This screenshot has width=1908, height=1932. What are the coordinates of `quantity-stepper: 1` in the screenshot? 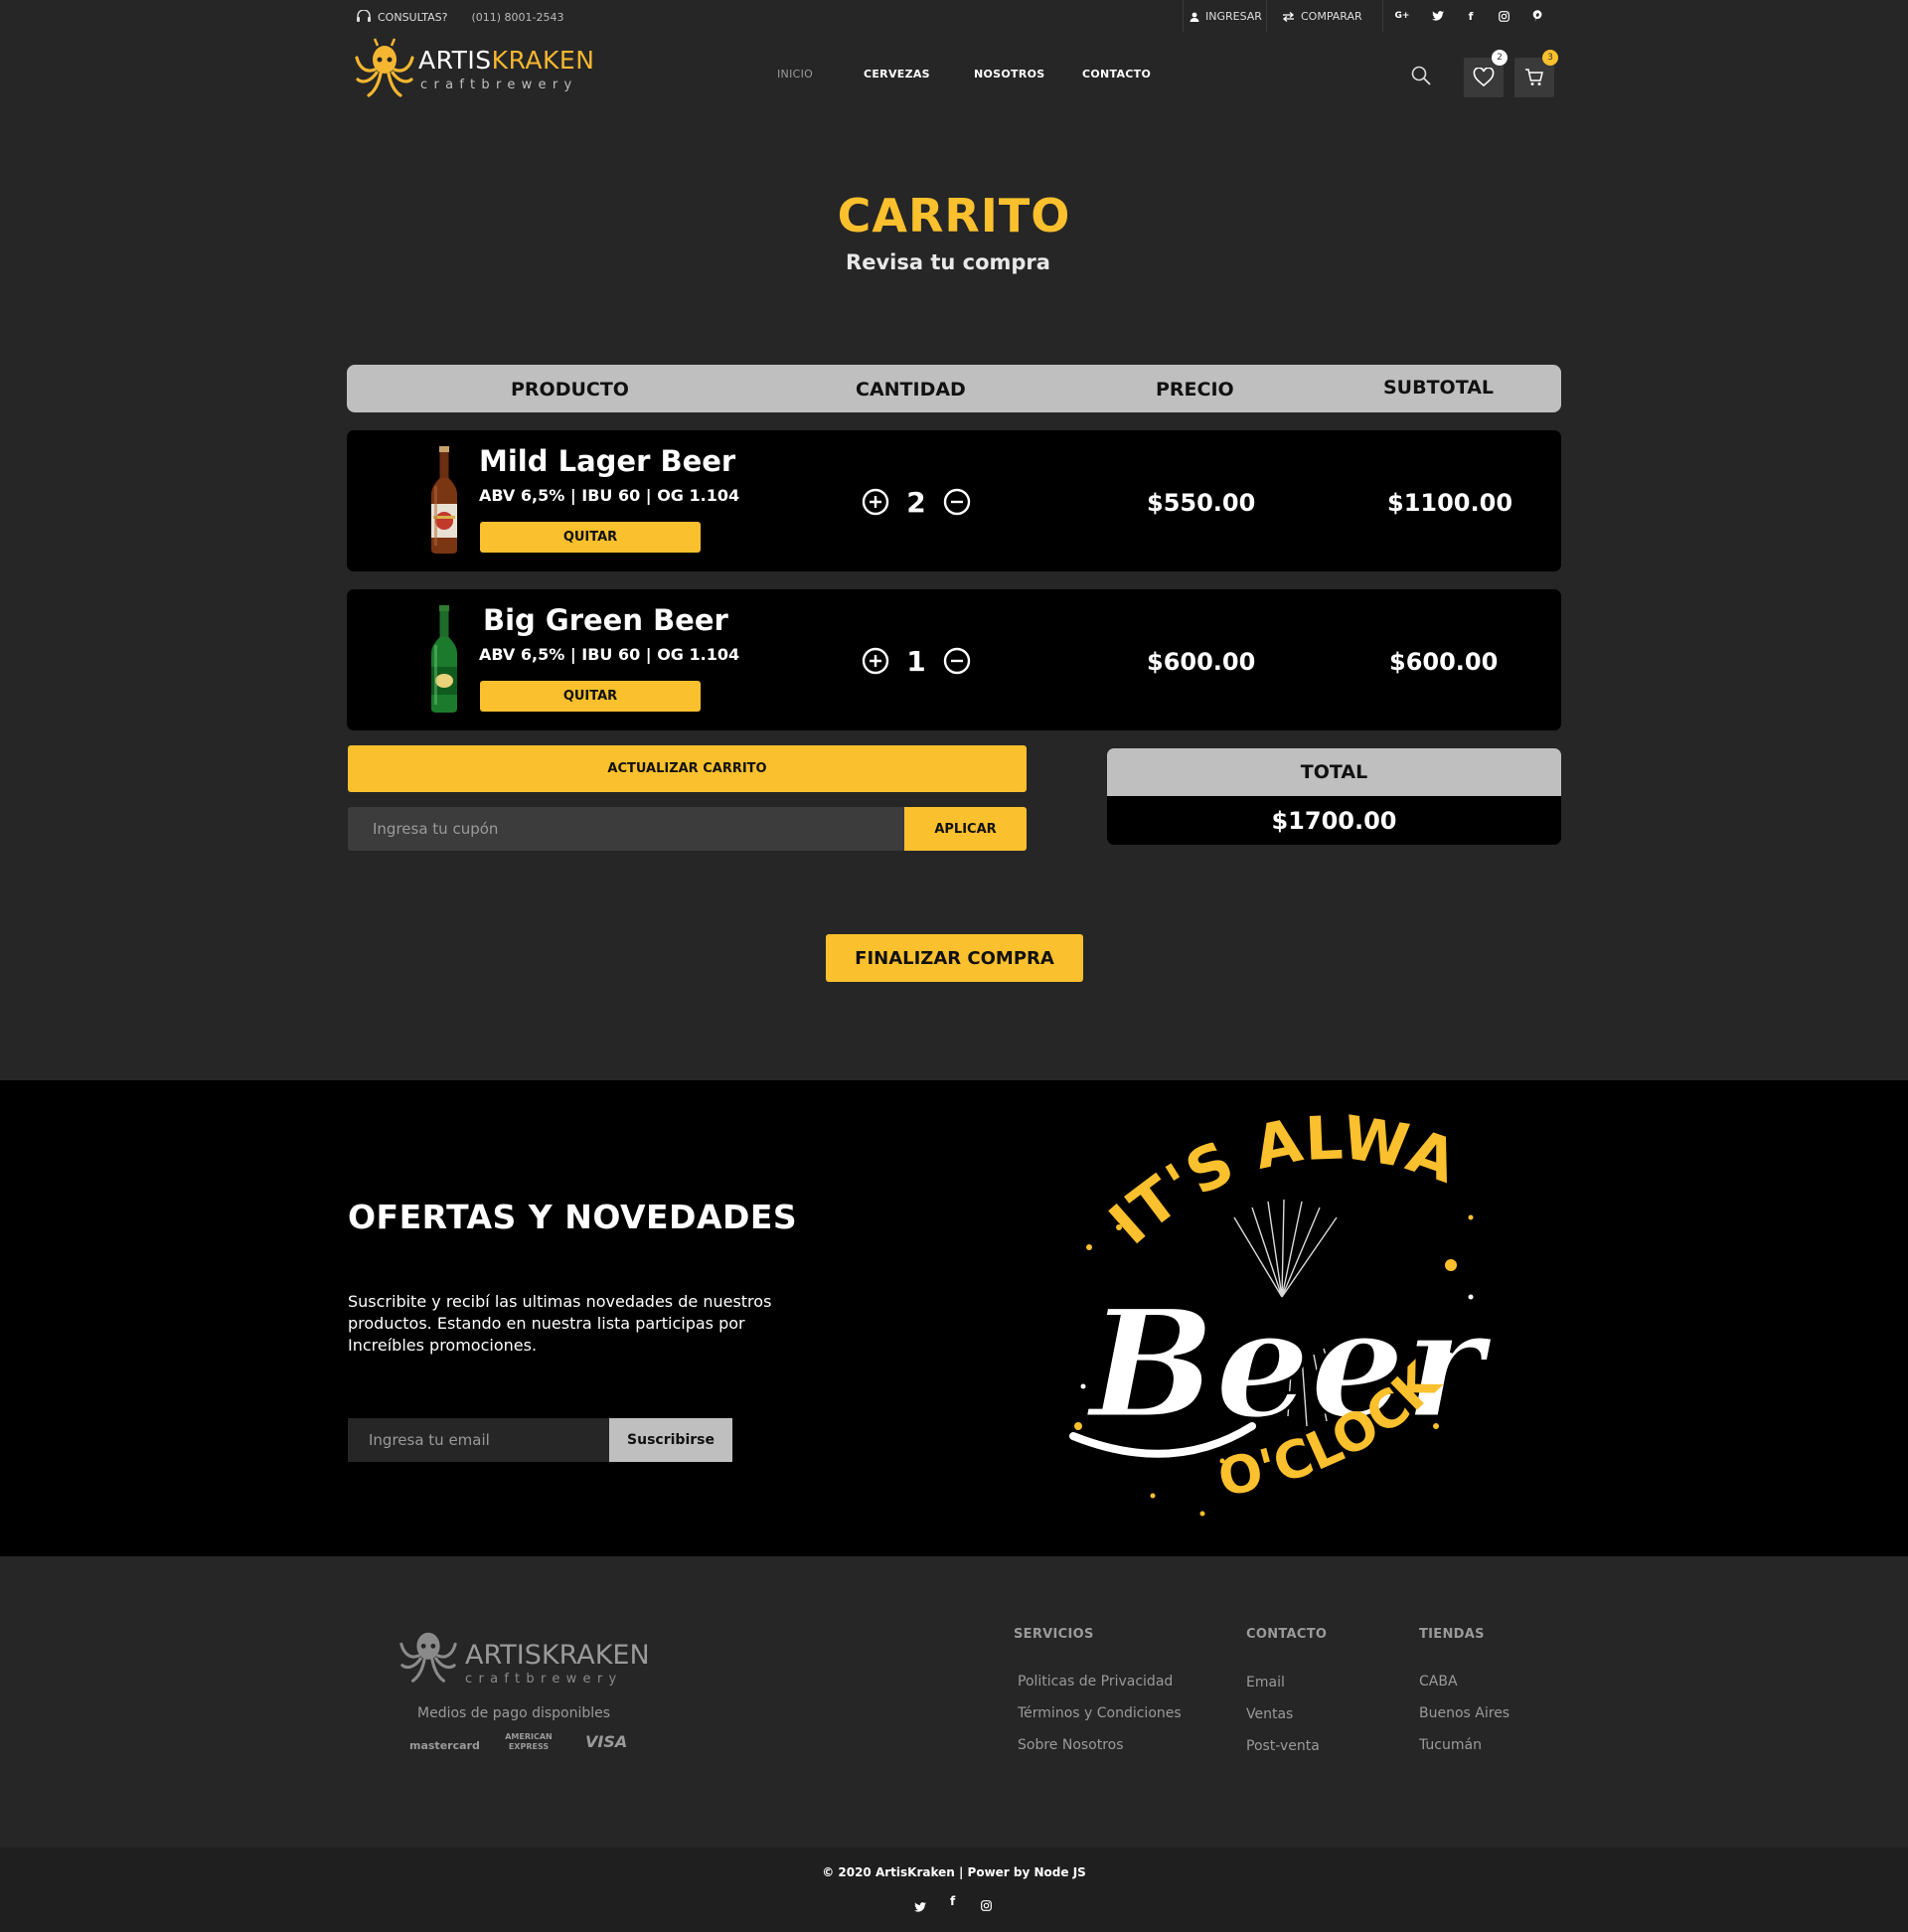 It's located at (916, 661).